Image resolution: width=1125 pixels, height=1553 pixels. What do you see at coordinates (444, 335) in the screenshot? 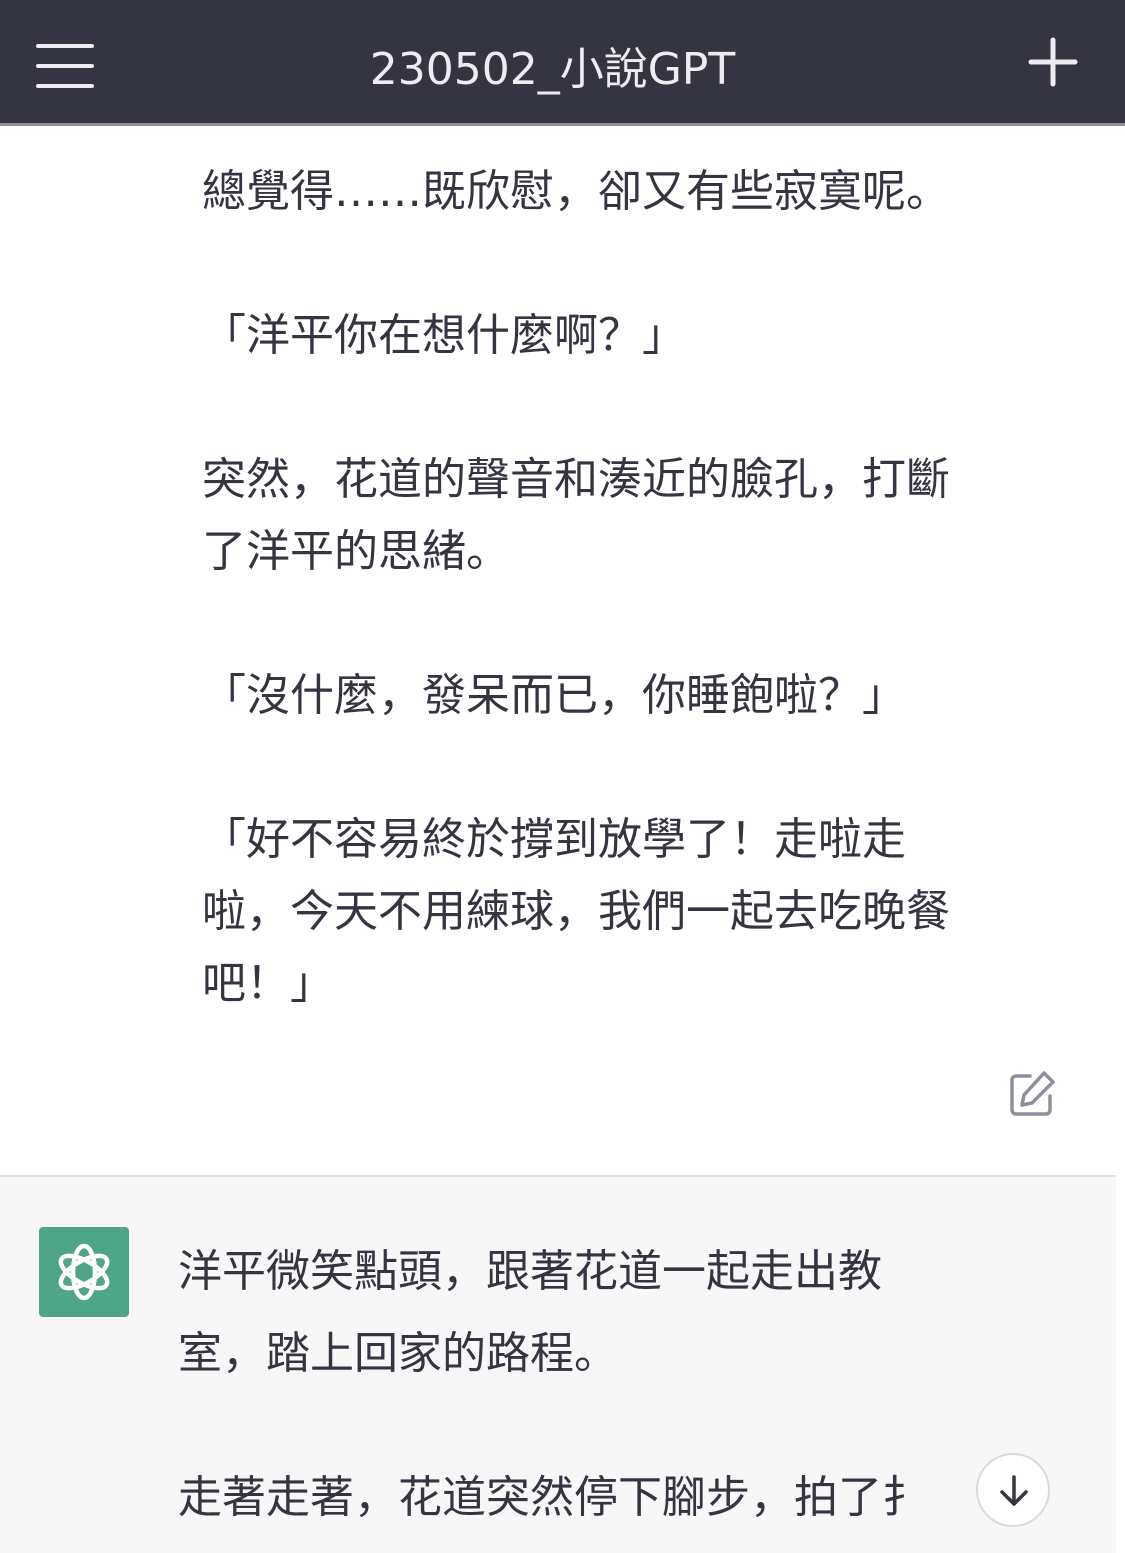
I see `user-paragraph: 「洋平你在想什麼啊？」` at bounding box center [444, 335].